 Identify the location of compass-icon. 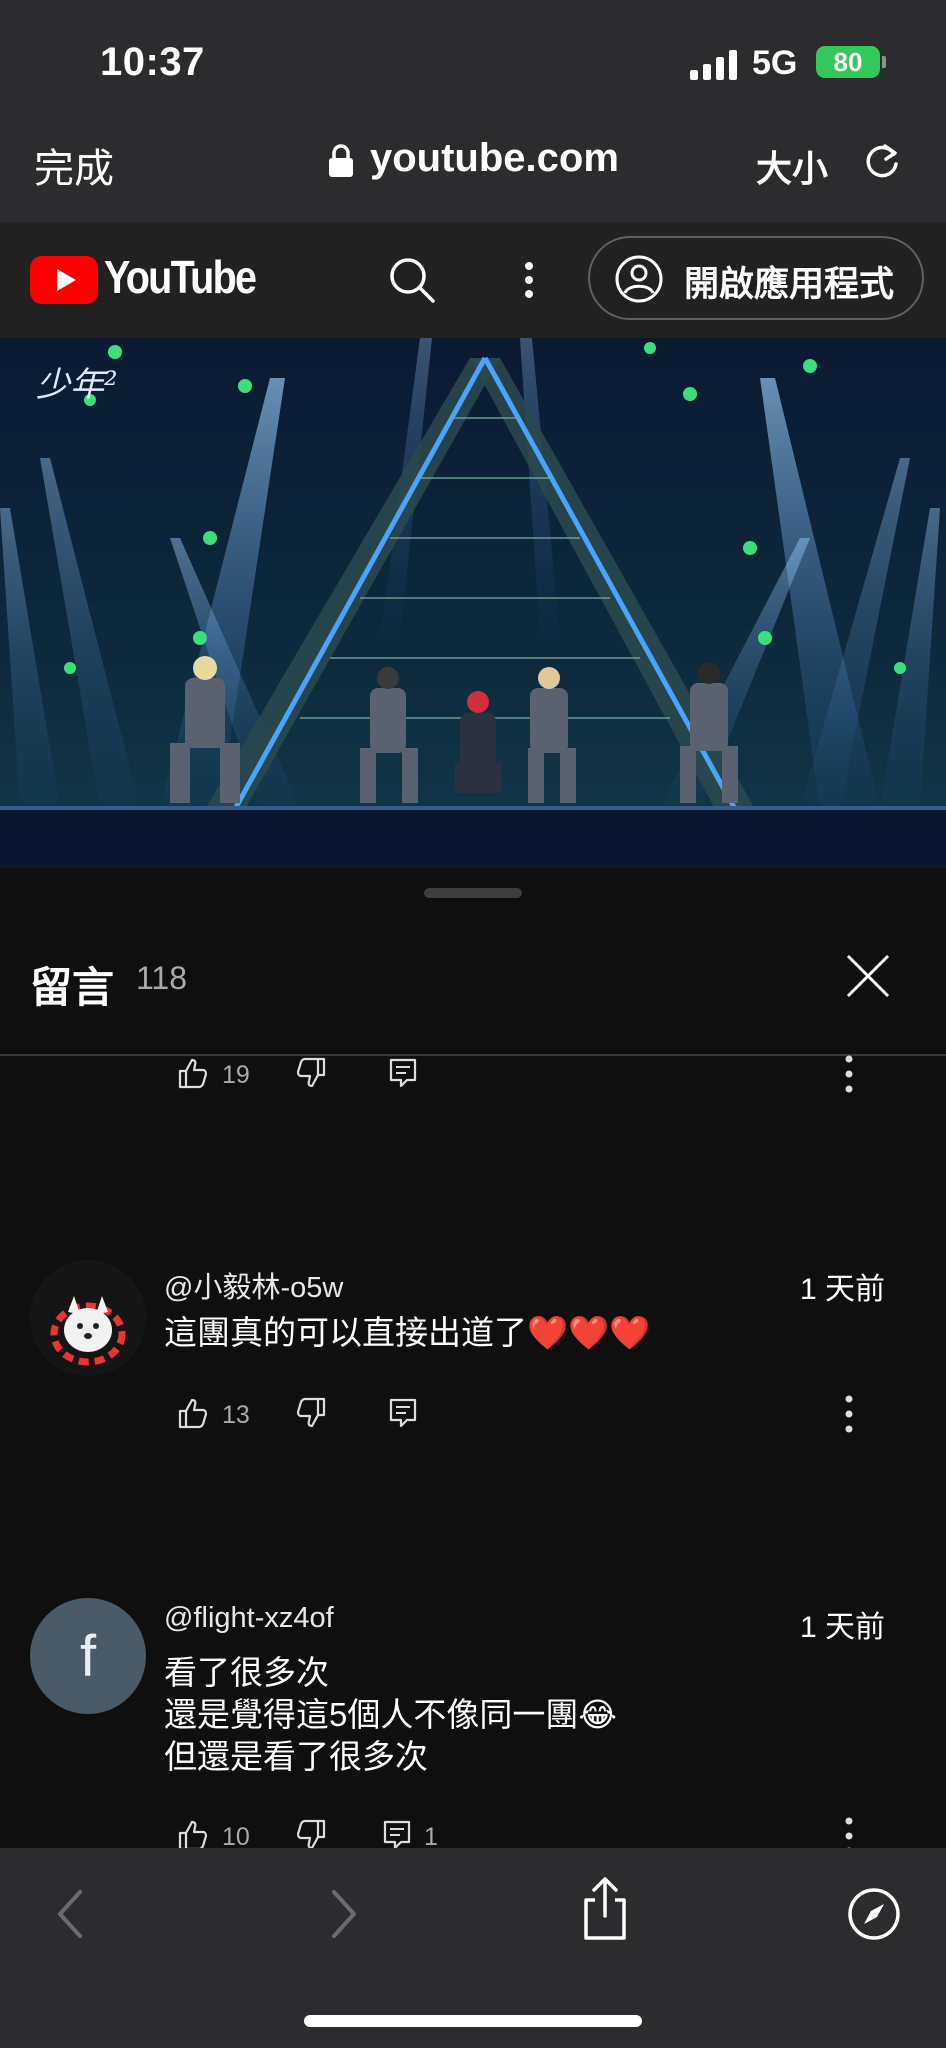
(874, 1914).